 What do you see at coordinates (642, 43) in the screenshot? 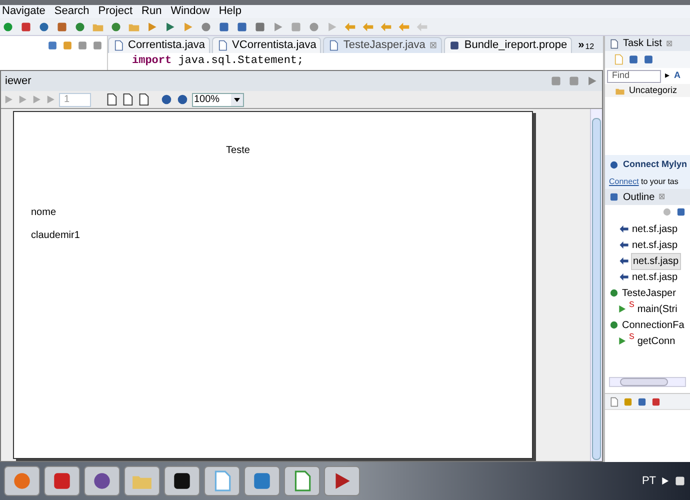
I see `panel-tab: Task List` at bounding box center [642, 43].